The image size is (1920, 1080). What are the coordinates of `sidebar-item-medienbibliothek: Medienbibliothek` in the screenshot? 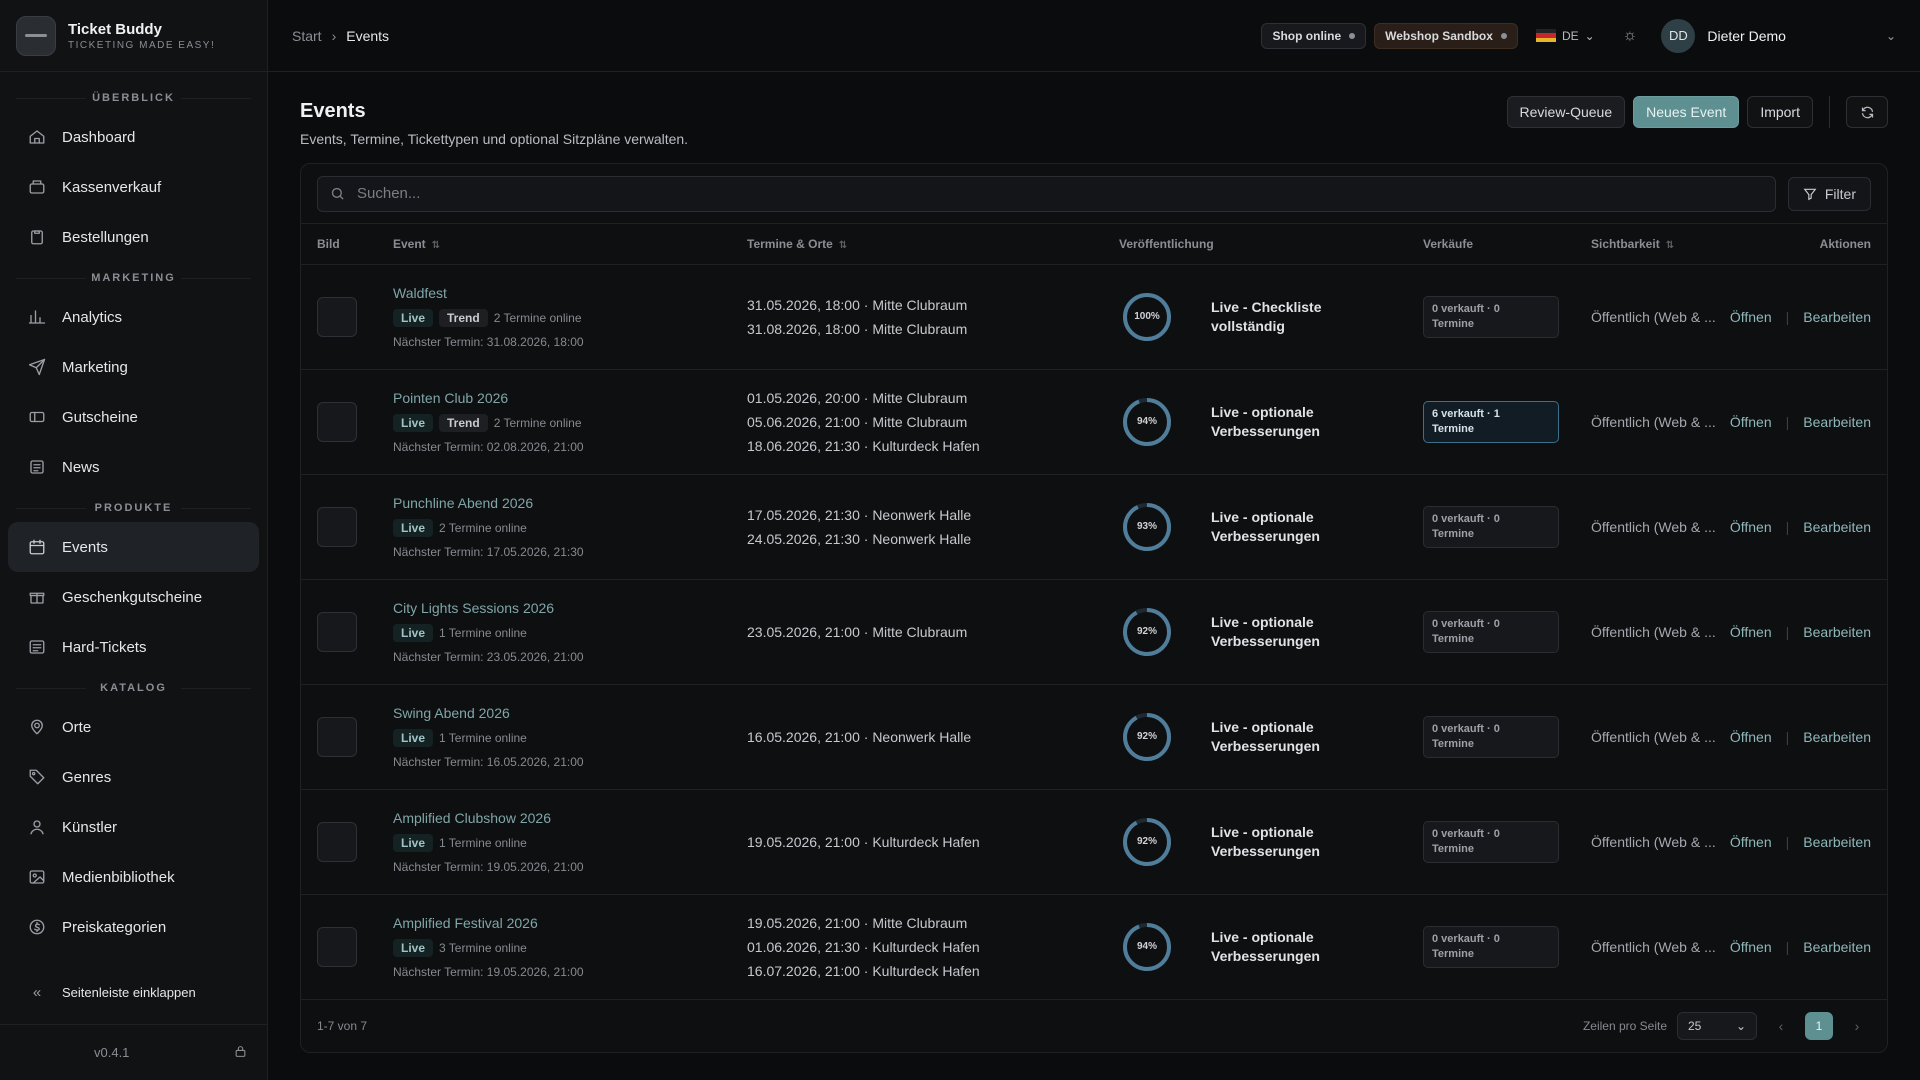 It's located at (133, 877).